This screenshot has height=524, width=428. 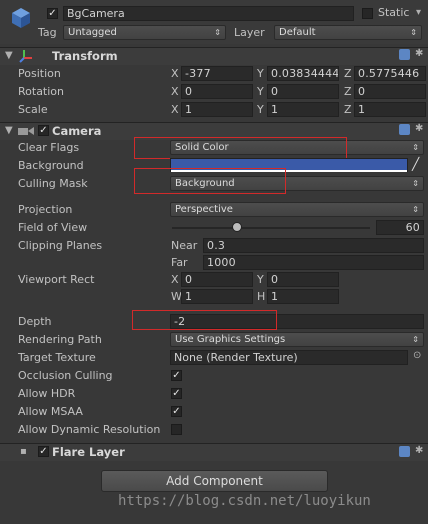 I want to click on highlight-box-culling-mask, so click(x=210, y=181).